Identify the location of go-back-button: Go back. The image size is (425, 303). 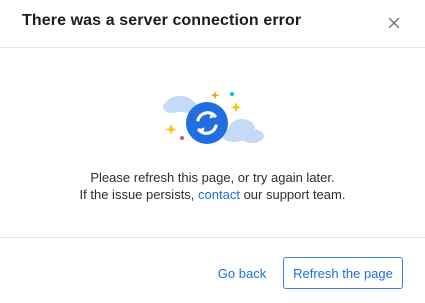
(242, 273).